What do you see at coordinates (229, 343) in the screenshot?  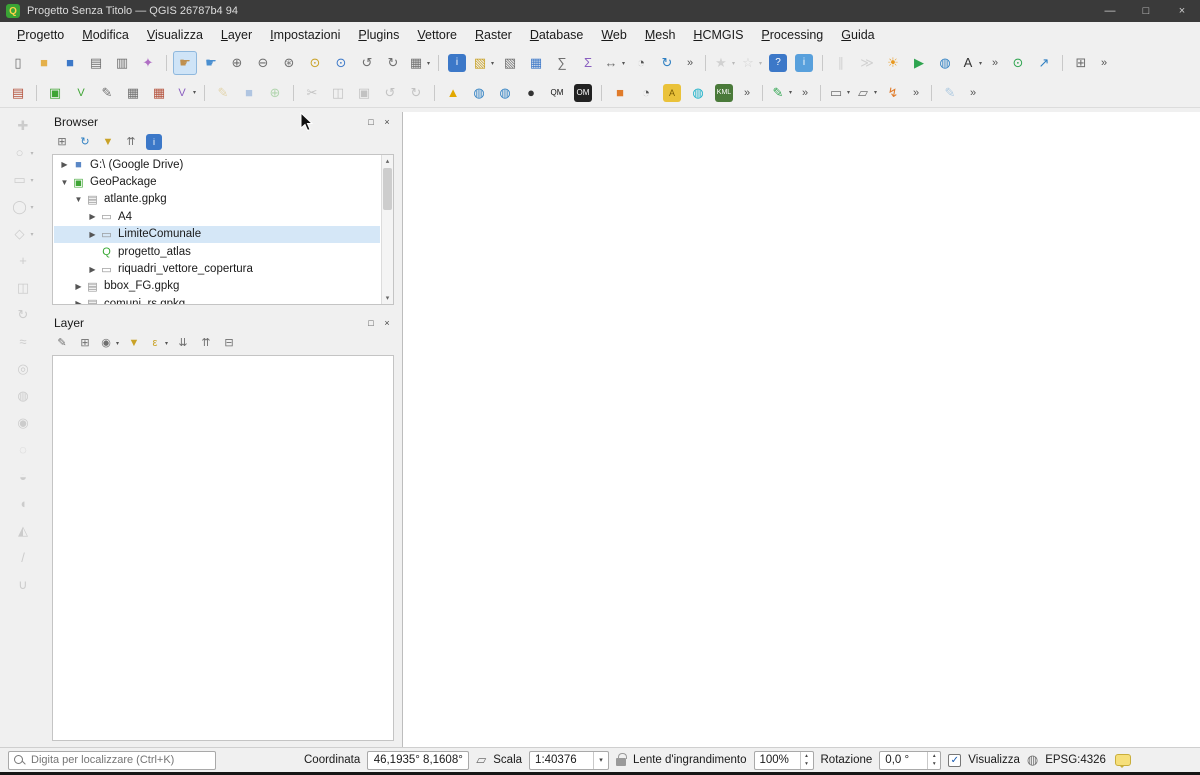 I see `remove-layer-icon: ⊟` at bounding box center [229, 343].